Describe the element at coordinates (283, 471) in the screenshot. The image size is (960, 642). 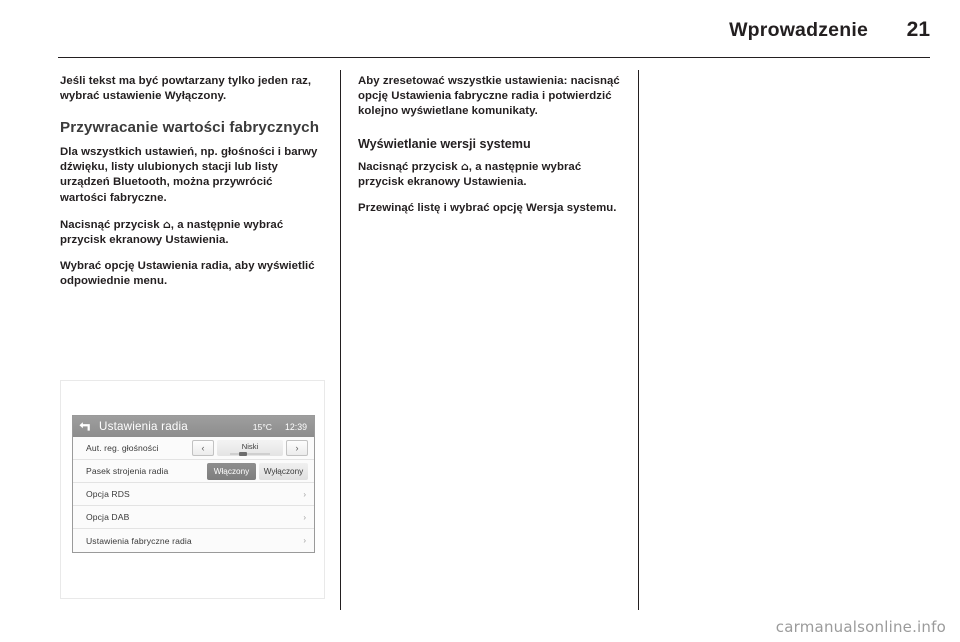
I see `toggle-off-button: Wyłączony` at that location.